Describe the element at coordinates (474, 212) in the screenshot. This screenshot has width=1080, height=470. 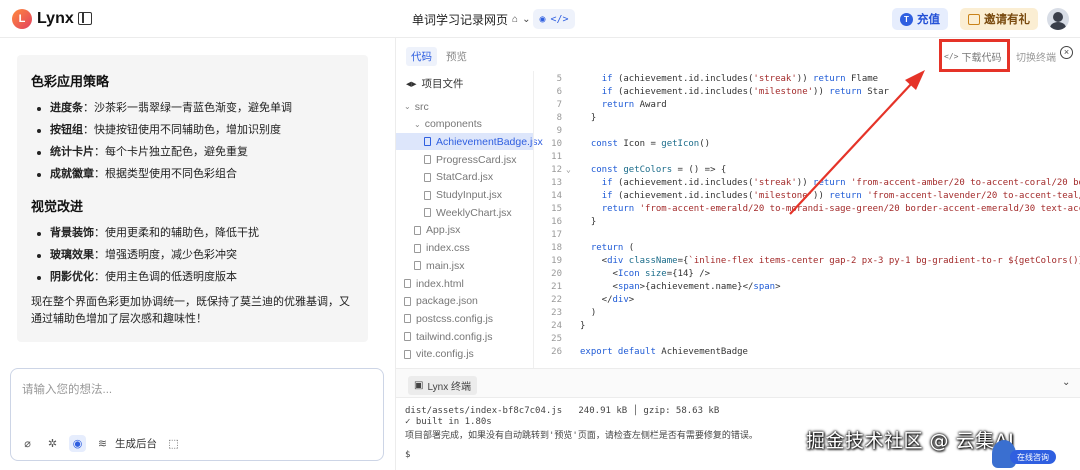
I see `tree-item-label: WeeklyChart.jsx` at that location.